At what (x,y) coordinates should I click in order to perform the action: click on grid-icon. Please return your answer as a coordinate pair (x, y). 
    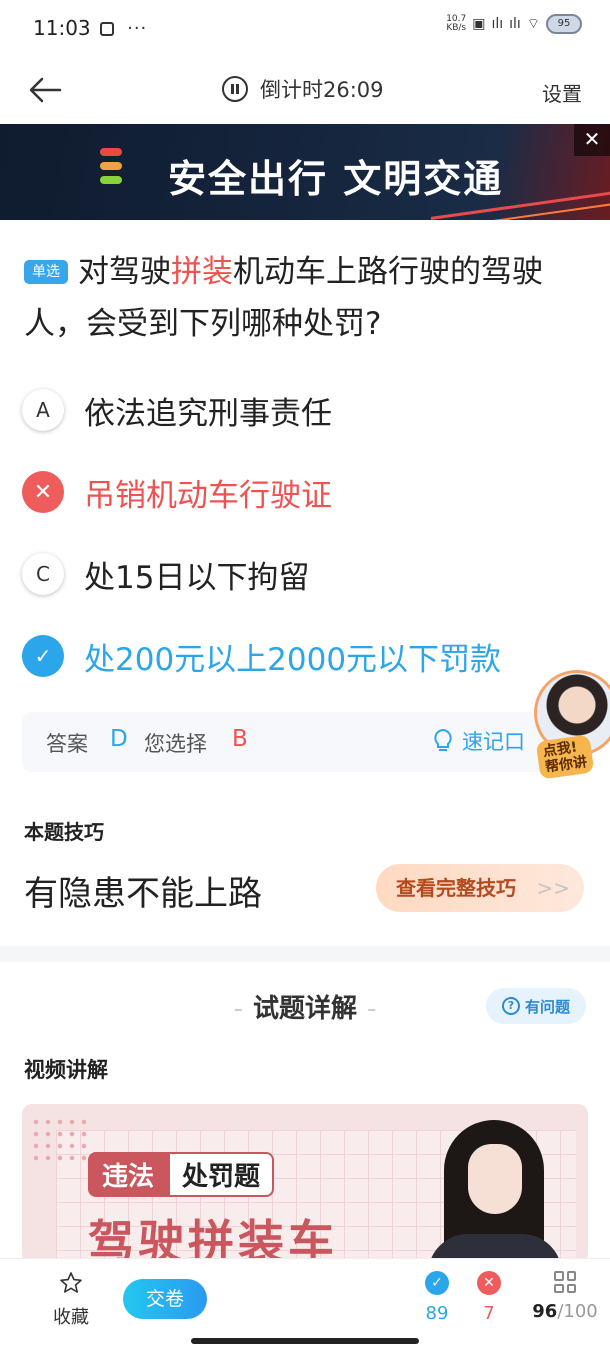
    Looking at the image, I should click on (565, 1282).